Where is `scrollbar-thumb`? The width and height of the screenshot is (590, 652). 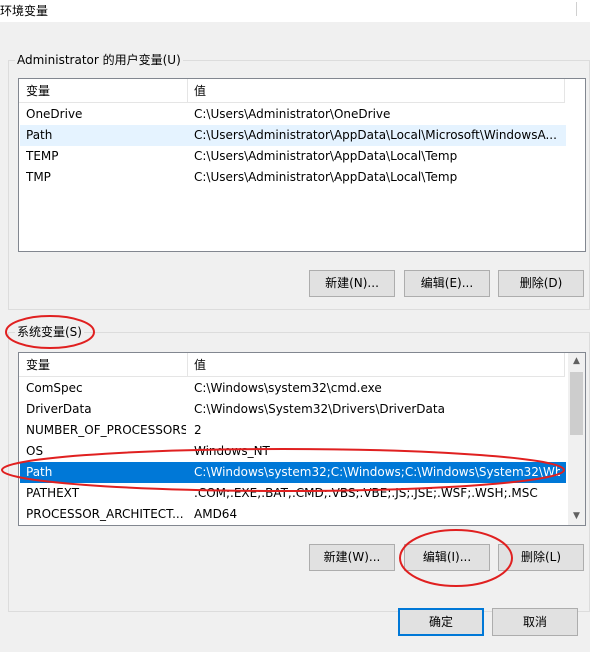
scrollbar-thumb is located at coordinates (576, 403).